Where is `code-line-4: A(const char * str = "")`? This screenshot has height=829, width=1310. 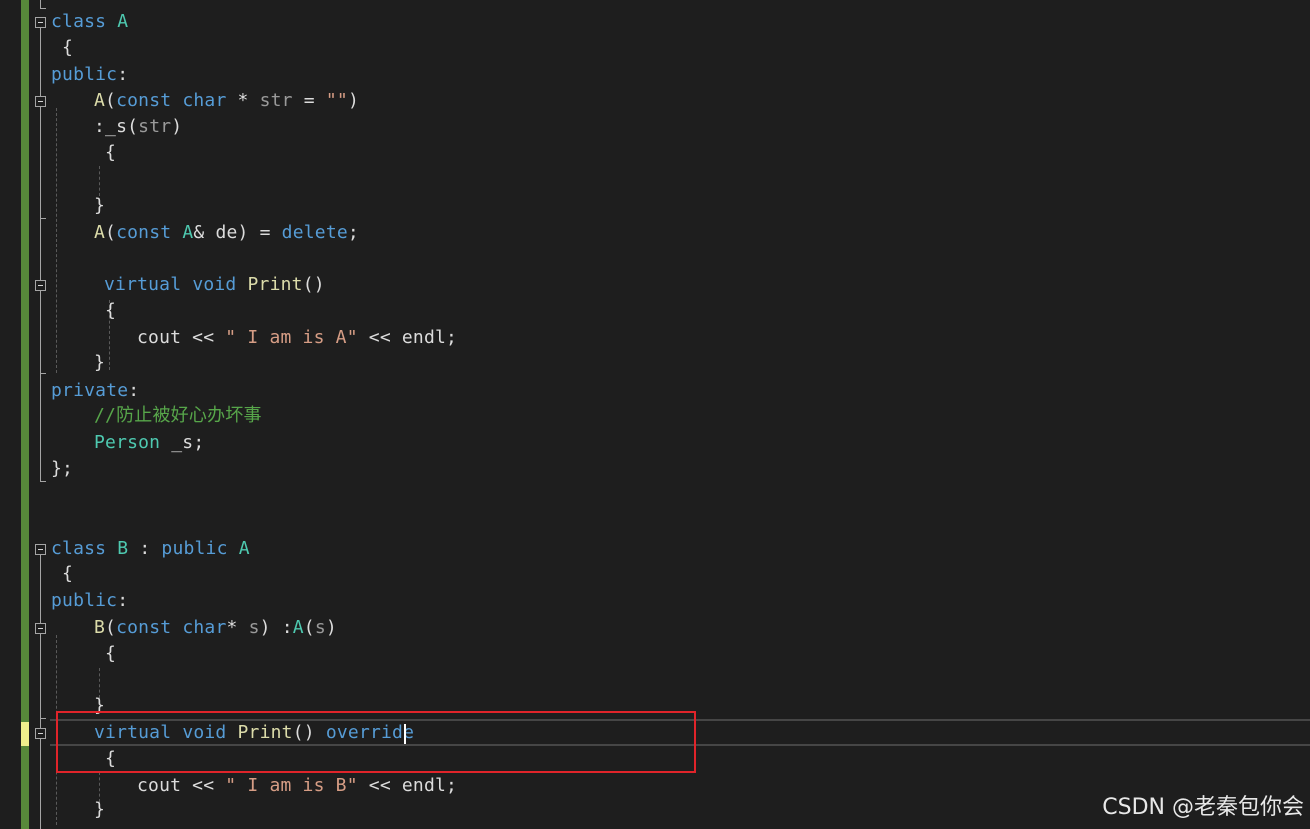 code-line-4: A(const char * str = "") is located at coordinates (226, 101).